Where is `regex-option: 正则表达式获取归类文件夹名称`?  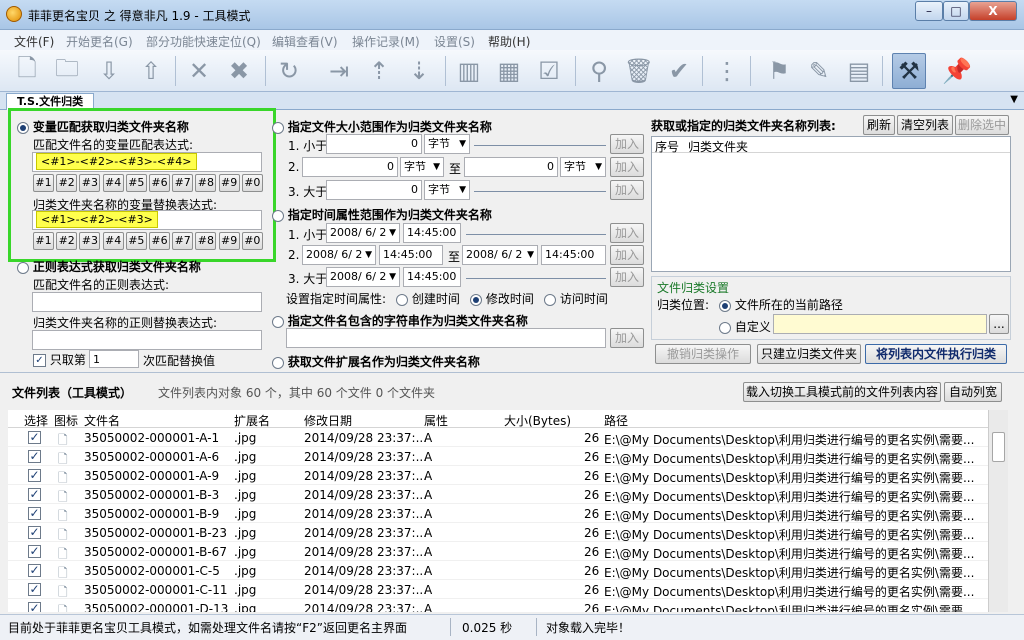 regex-option: 正则表达式获取归类文件夹名称 is located at coordinates (109, 266).